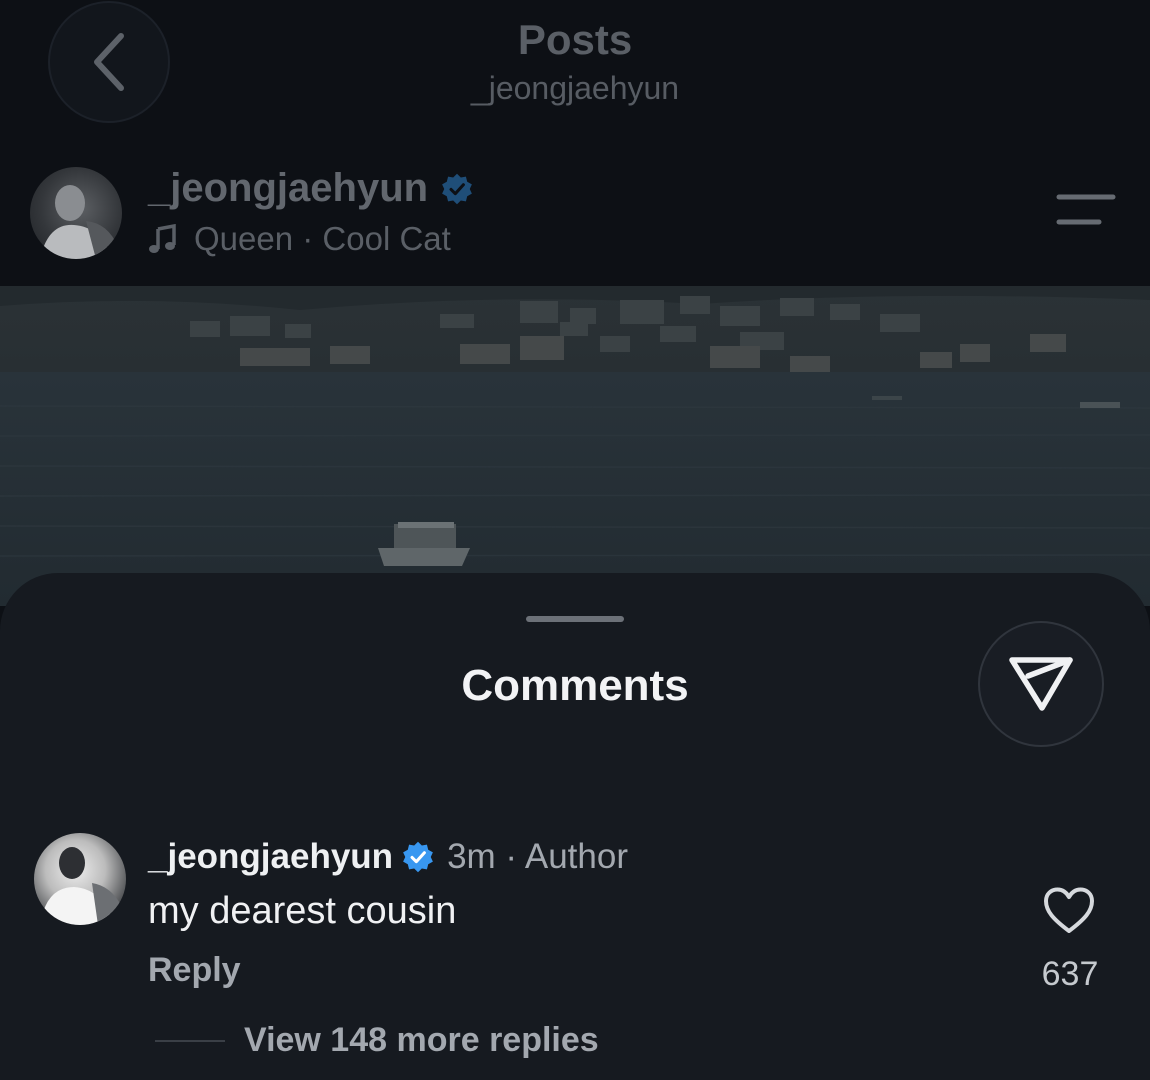  I want to click on post-music: Queen · Cool Cat, so click(299, 239).